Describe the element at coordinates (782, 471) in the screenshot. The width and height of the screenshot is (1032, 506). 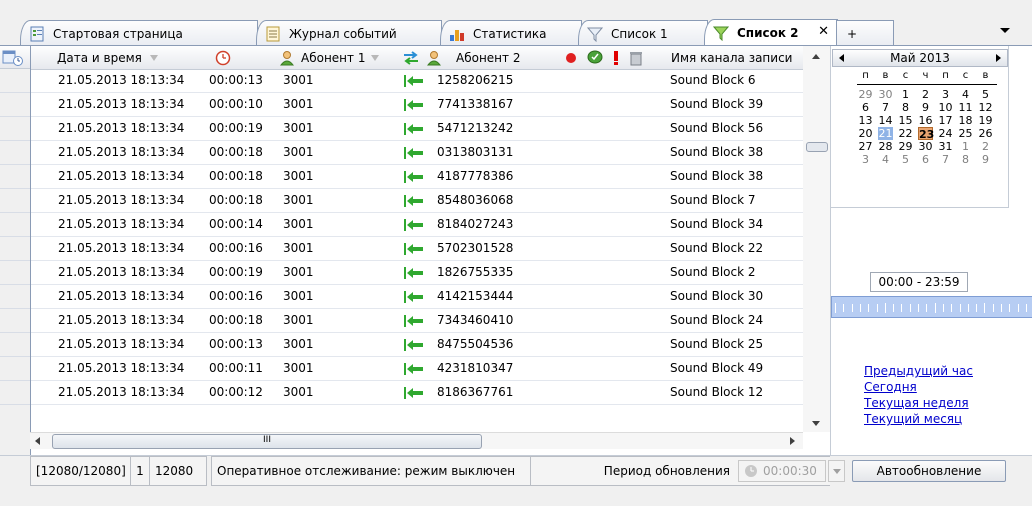
I see `refresh-period-input: 00:00:30` at that location.